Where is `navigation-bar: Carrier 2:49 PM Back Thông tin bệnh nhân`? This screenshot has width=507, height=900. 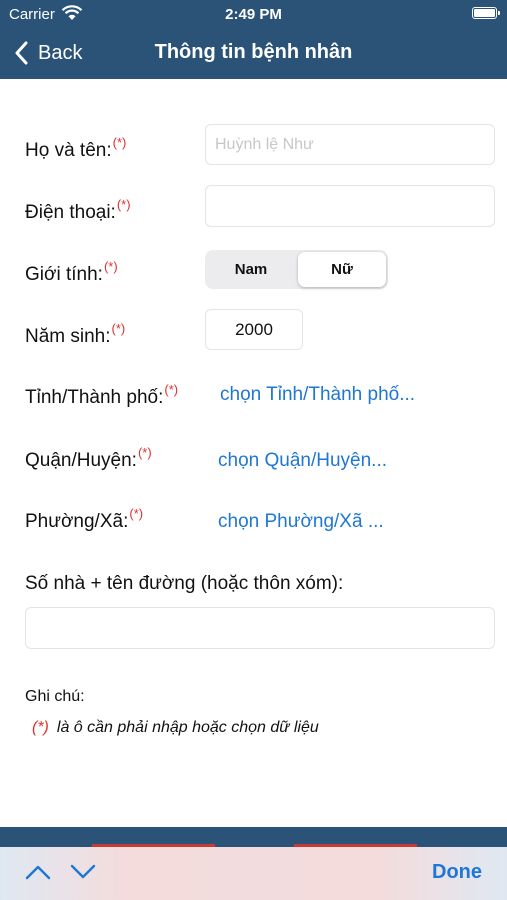 navigation-bar: Carrier 2:49 PM Back Thông tin bệnh nhân is located at coordinates (253, 39).